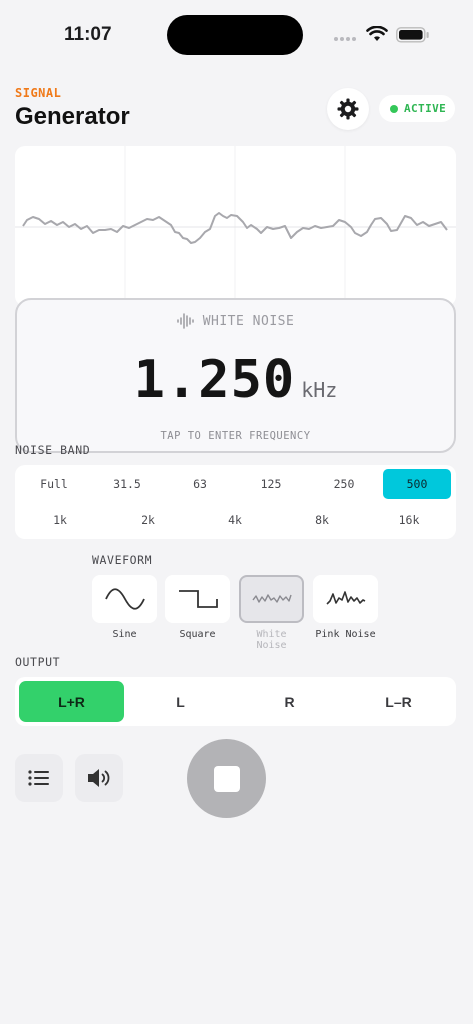  I want to click on status-text: ACTIVE, so click(425, 108).